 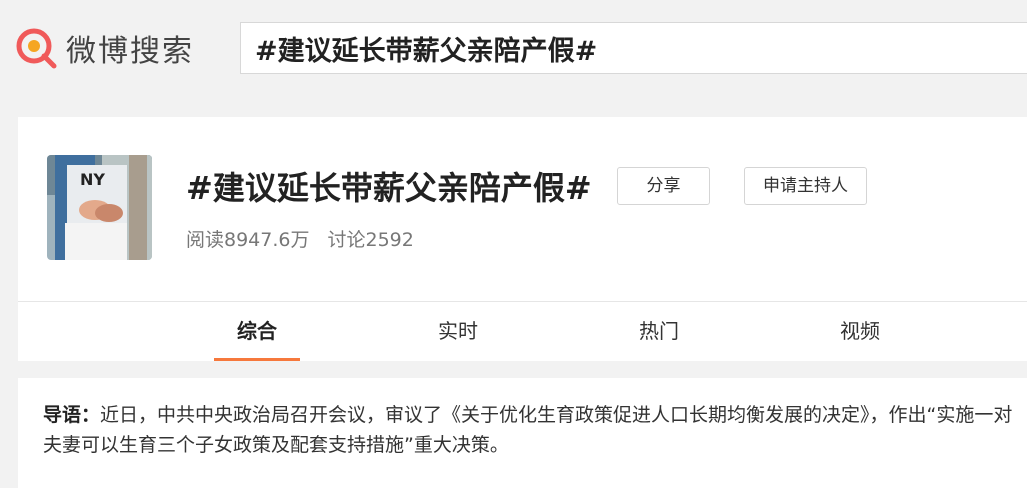 What do you see at coordinates (36, 48) in the screenshot?
I see `search-logo-icon` at bounding box center [36, 48].